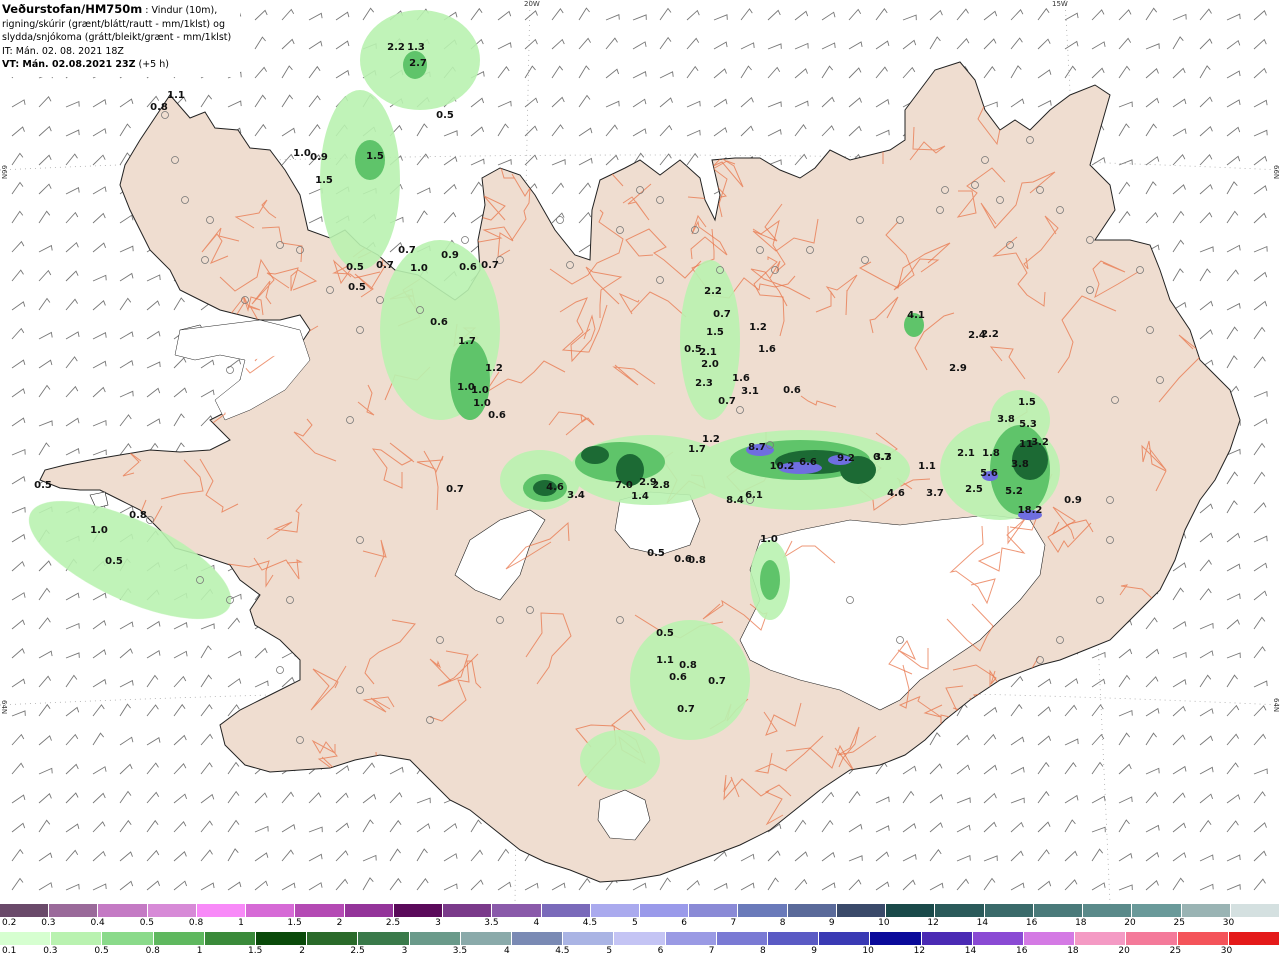  I want to click on legend-label: 14, so click(970, 951).